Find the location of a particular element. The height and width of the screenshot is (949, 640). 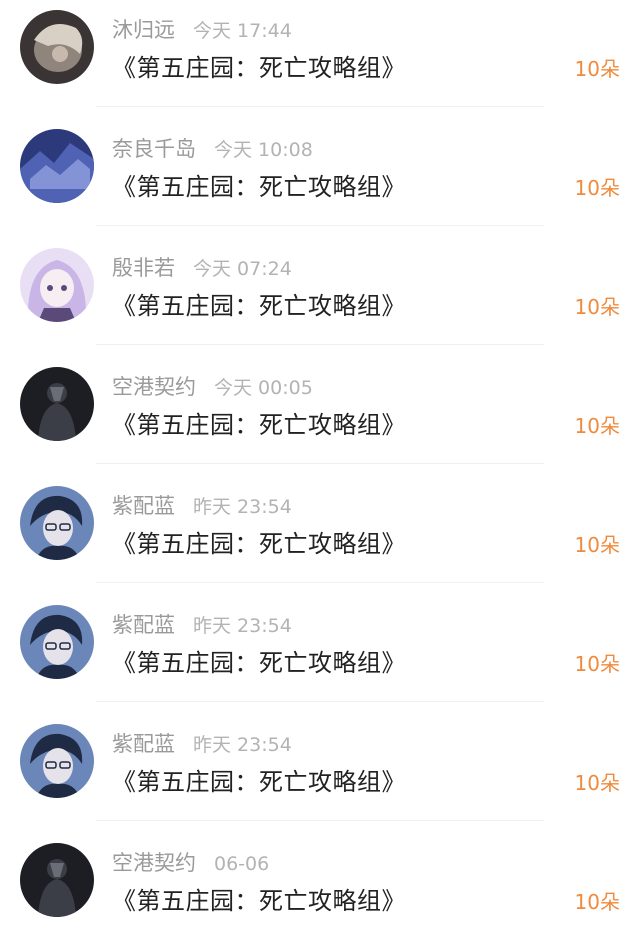

gift-time: 06-06 is located at coordinates (242, 864).